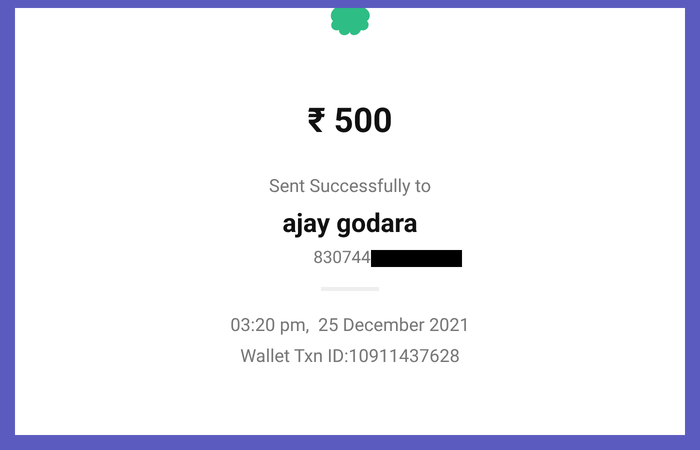 The height and width of the screenshot is (450, 700). Describe the element at coordinates (350, 187) in the screenshot. I see `status-text: Sent Successfully to` at that location.